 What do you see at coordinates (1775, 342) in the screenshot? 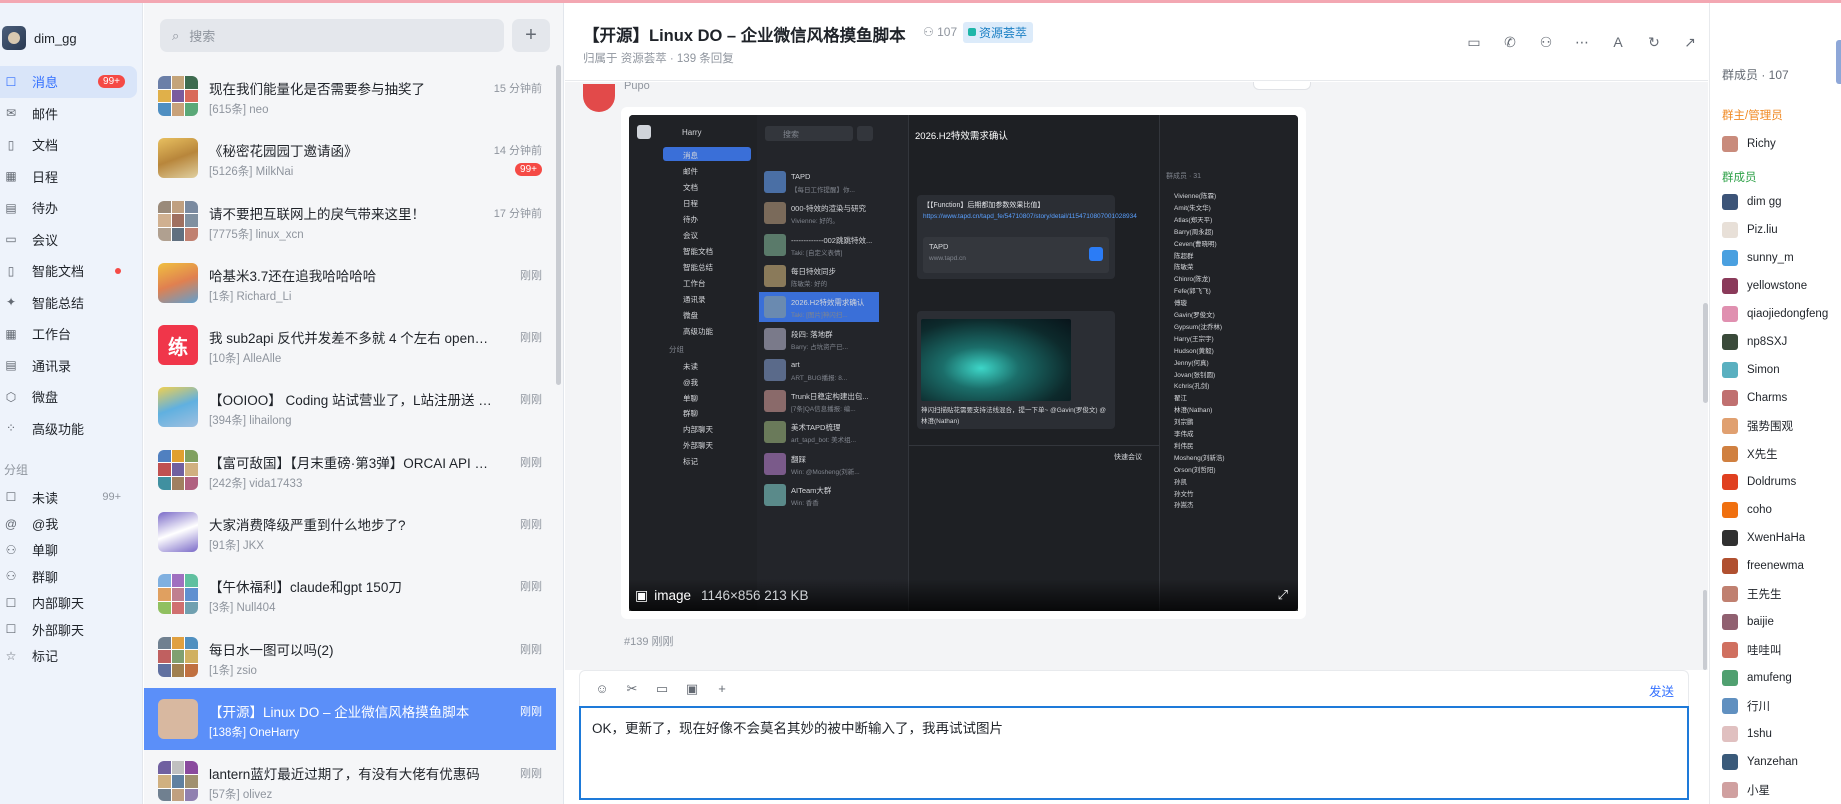
I see `member-item: np8SXJ` at bounding box center [1775, 342].